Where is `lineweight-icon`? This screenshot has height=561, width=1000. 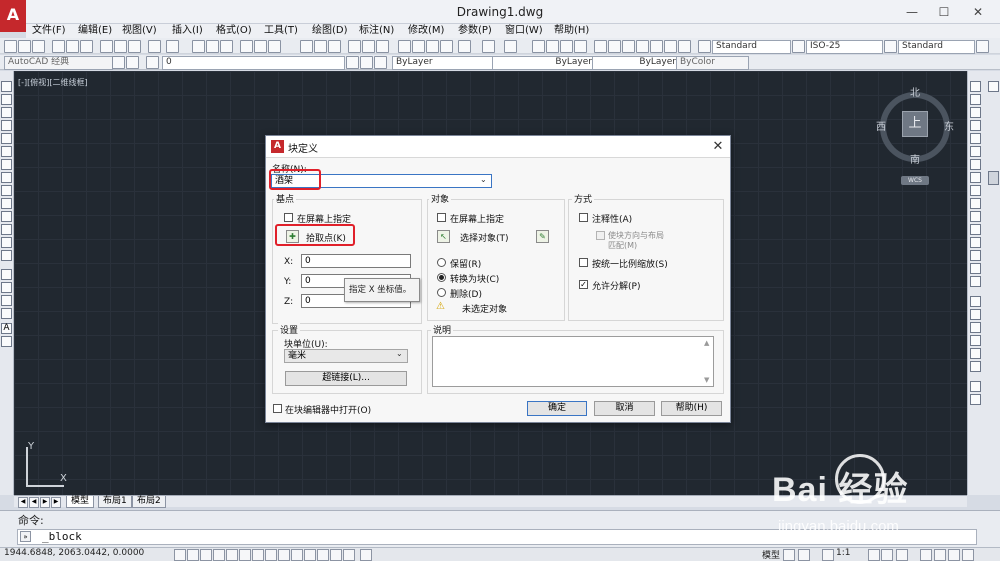
lineweight-icon is located at coordinates (310, 555).